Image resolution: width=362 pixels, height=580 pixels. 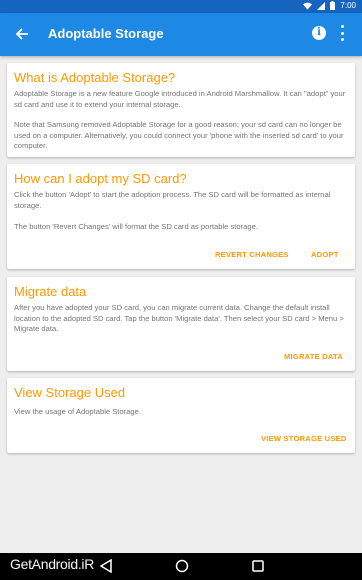 I want to click on status-time: 7:00, so click(x=348, y=5).